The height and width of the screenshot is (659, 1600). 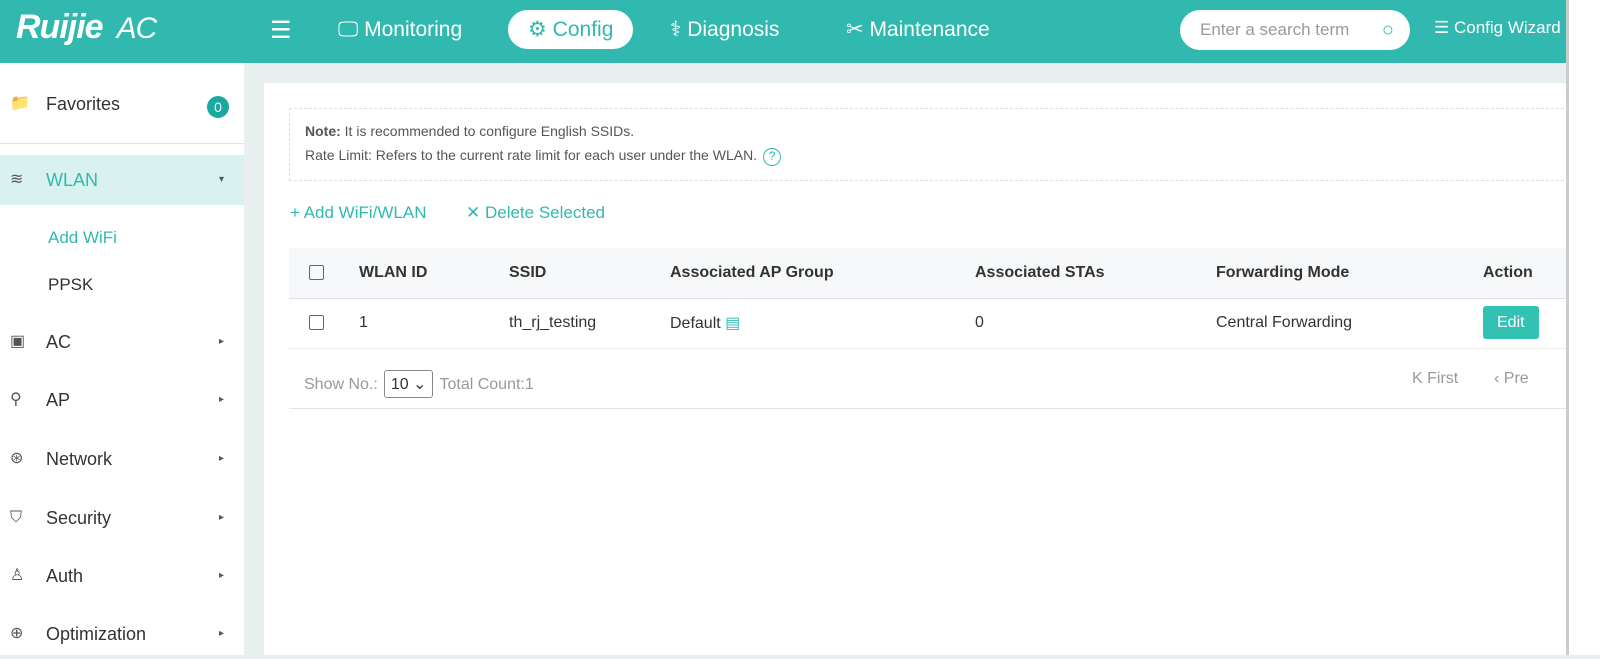 What do you see at coordinates (772, 157) in the screenshot?
I see `help-icon: ?` at bounding box center [772, 157].